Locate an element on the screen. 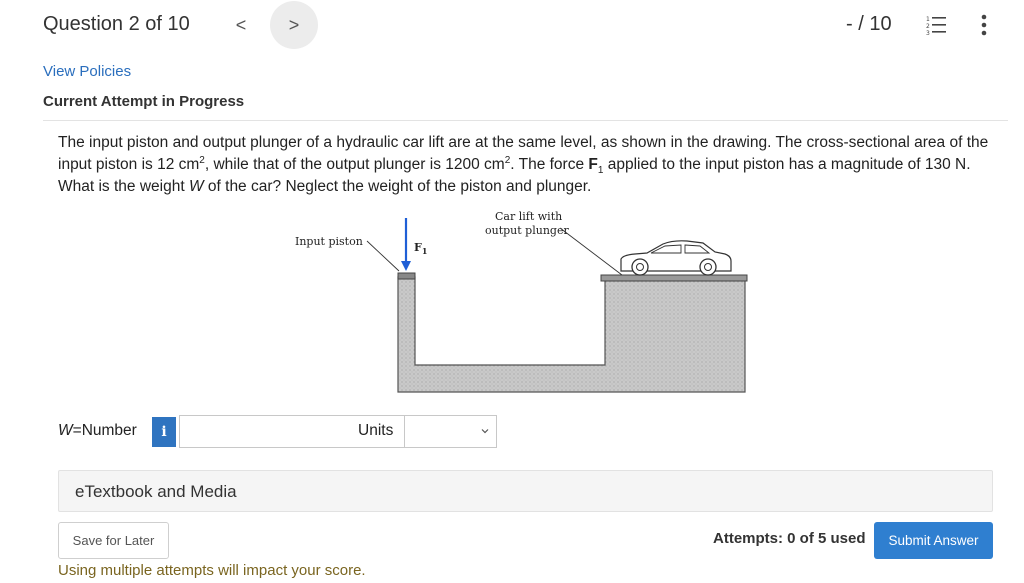 The height and width of the screenshot is (583, 1024). attempt-status: Current Attempt in Progress is located at coordinates (144, 101).